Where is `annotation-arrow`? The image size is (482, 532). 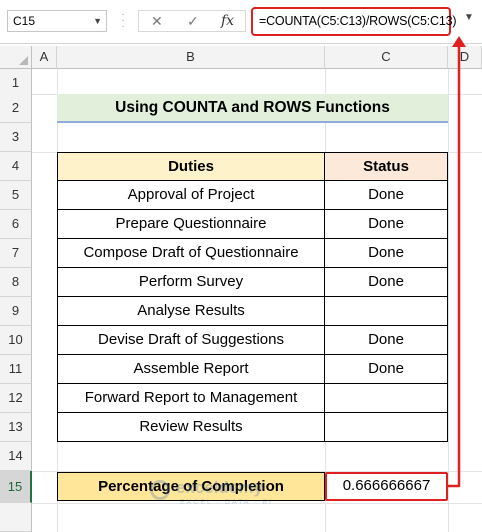
annotation-arrow is located at coordinates (457, 262).